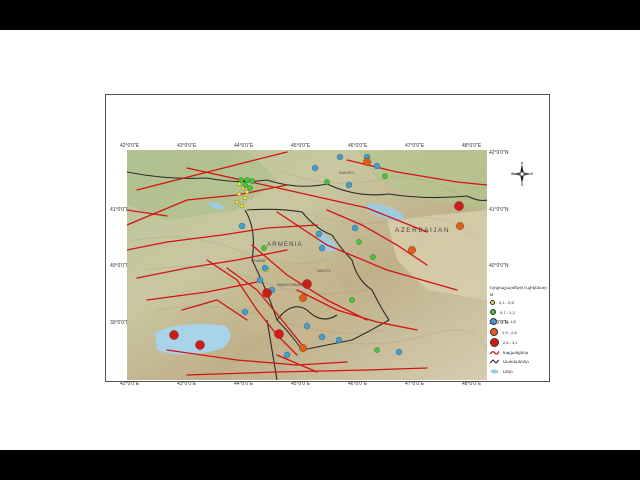 Image resolution: width=640 pixels, height=480 pixels. What do you see at coordinates (522, 184) in the screenshot?
I see `compass-s: S` at bounding box center [522, 184].